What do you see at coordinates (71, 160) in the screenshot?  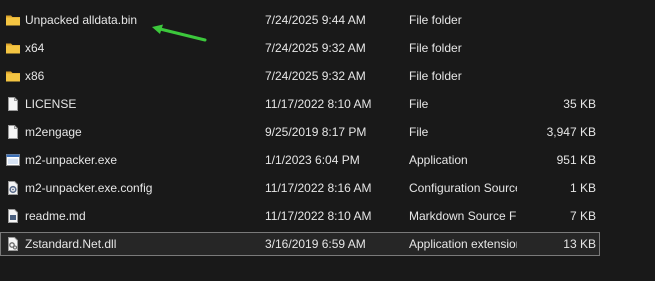 I see `file-name: m2-unpacker.exe` at bounding box center [71, 160].